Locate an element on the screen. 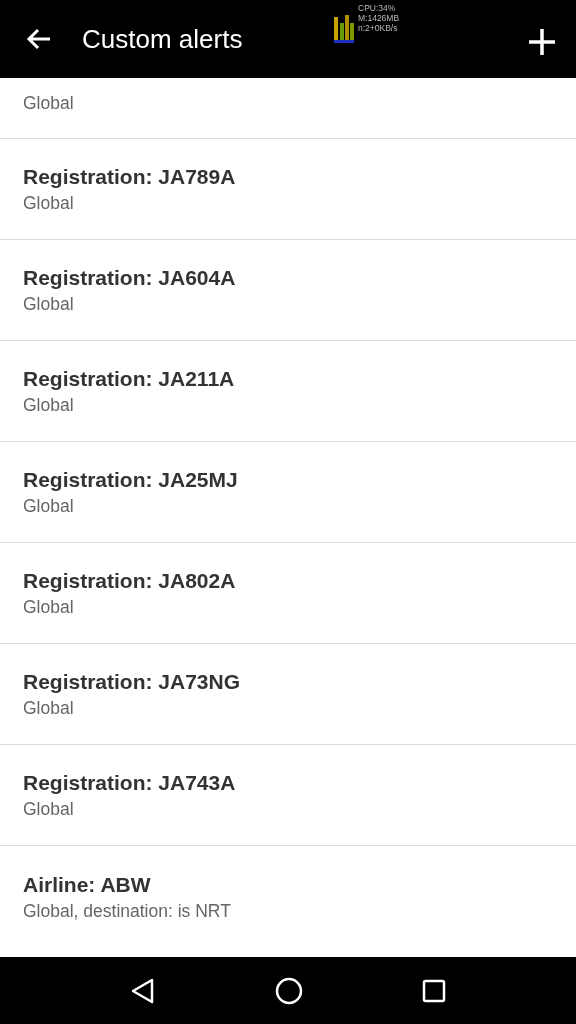 The image size is (576, 1024). alert-title: Airline: ABW is located at coordinates (87, 884).